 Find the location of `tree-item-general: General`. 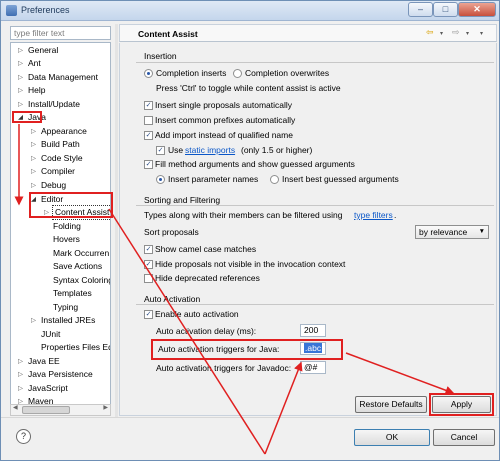

tree-item-general: General is located at coordinates (43, 50).